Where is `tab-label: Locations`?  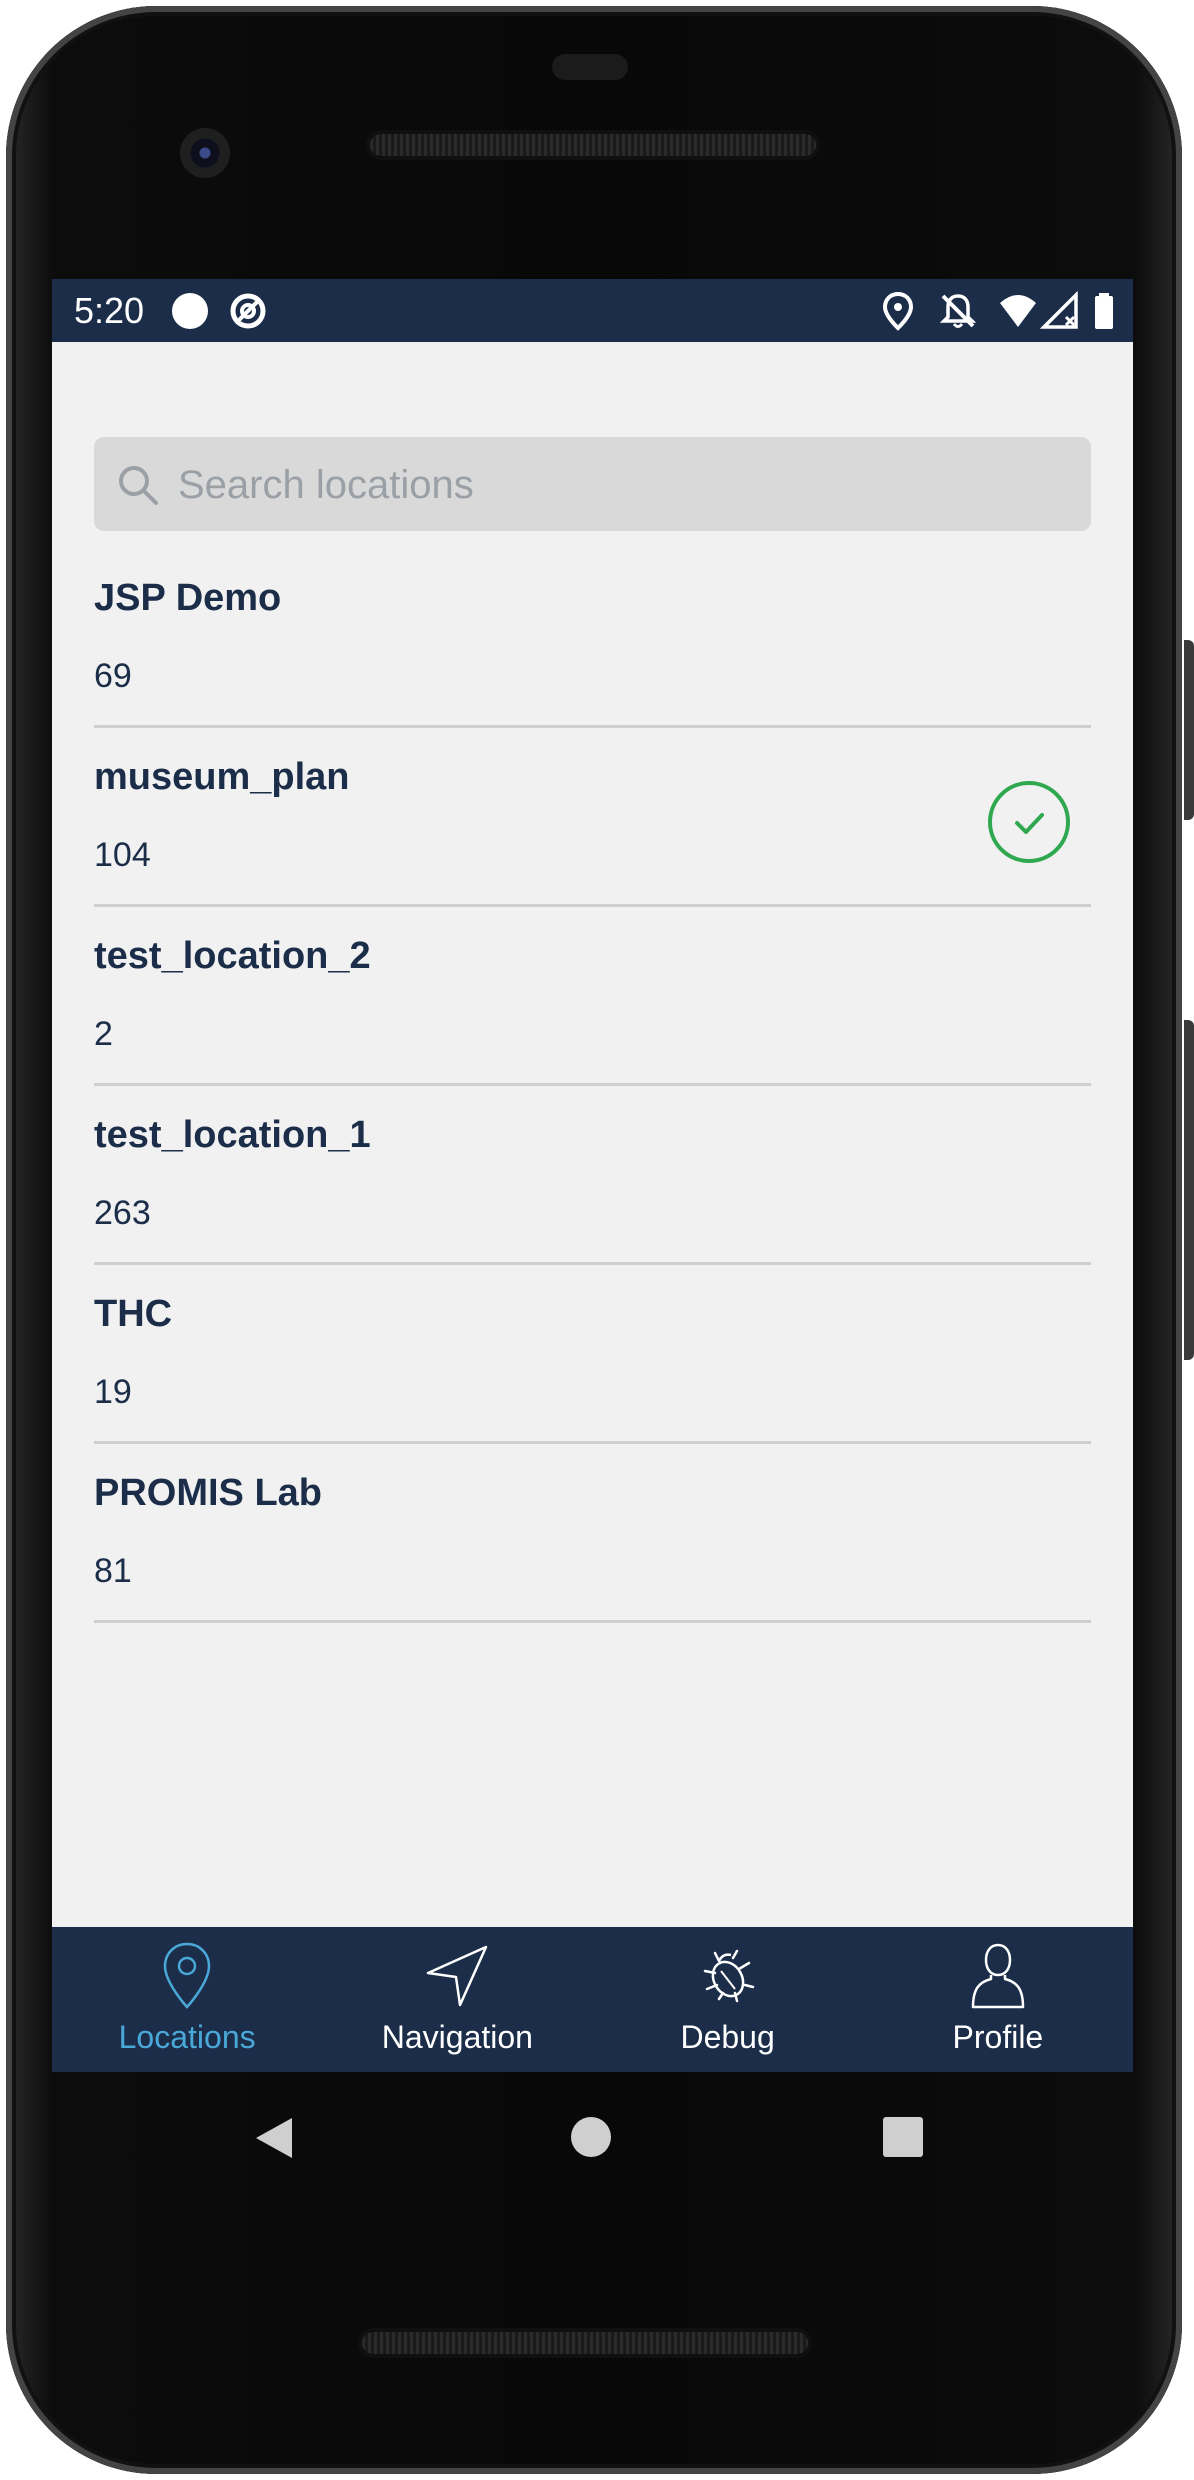
tab-label: Locations is located at coordinates (187, 2037).